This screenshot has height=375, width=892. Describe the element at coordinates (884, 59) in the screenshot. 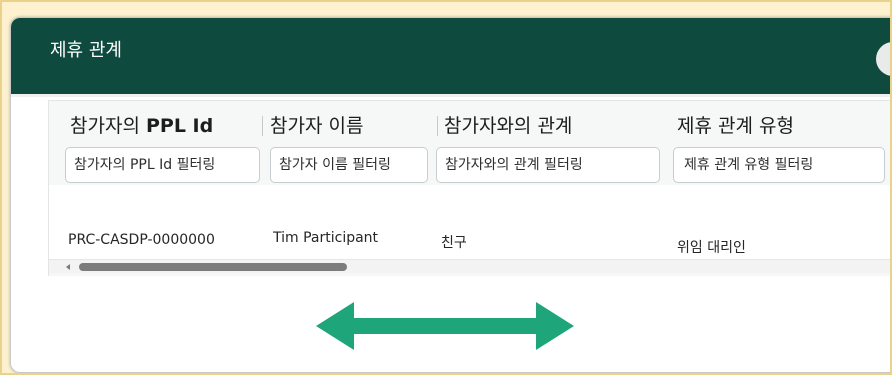

I see `header-action-button` at that location.